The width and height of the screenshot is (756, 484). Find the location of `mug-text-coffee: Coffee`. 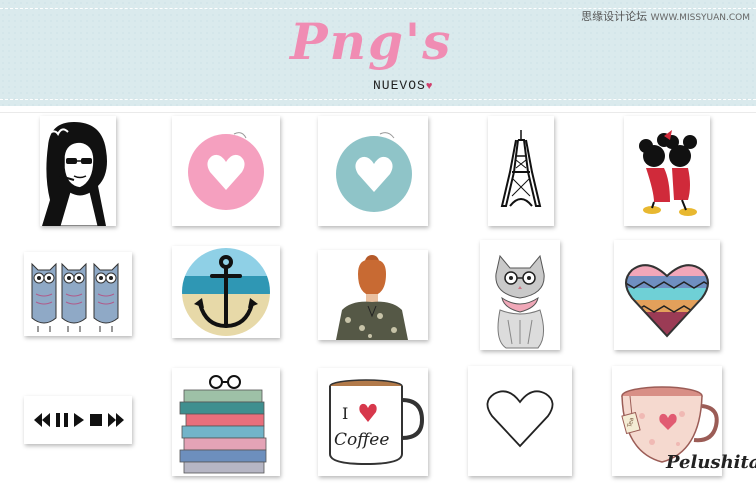

mug-text-coffee: Coffee is located at coordinates (362, 440).